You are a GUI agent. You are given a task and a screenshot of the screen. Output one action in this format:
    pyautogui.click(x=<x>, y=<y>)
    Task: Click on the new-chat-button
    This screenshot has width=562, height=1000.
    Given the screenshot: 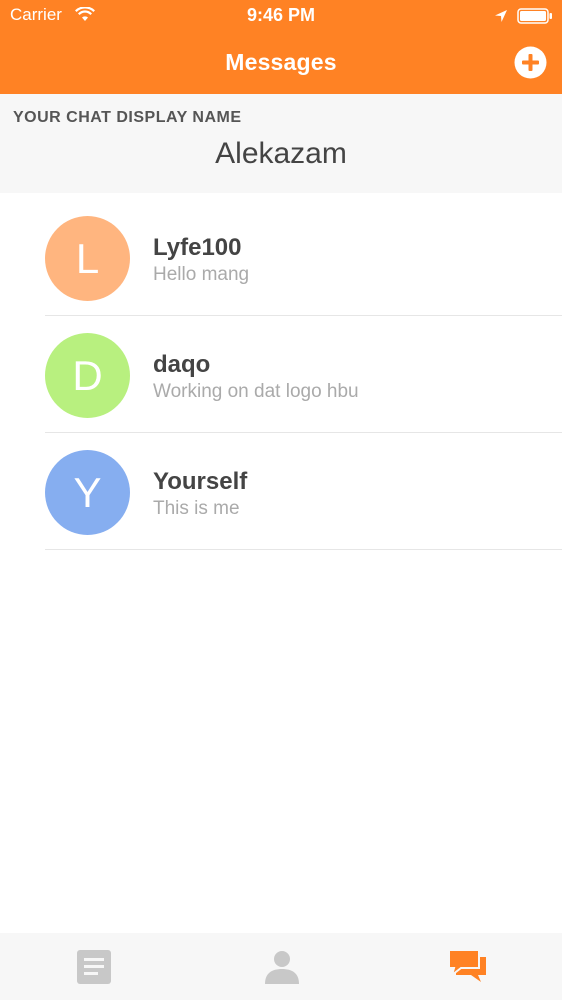 What is the action you would take?
    pyautogui.click(x=530, y=62)
    